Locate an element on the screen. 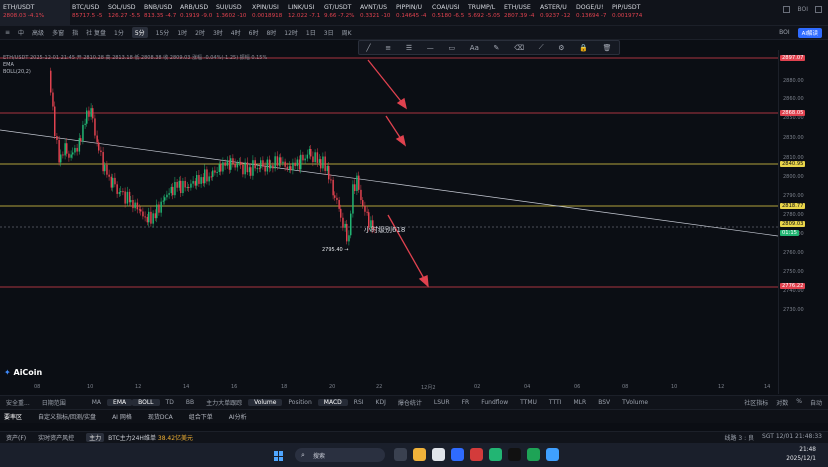 The height and width of the screenshot is (467, 828). list-icon: ☰ is located at coordinates (409, 48).